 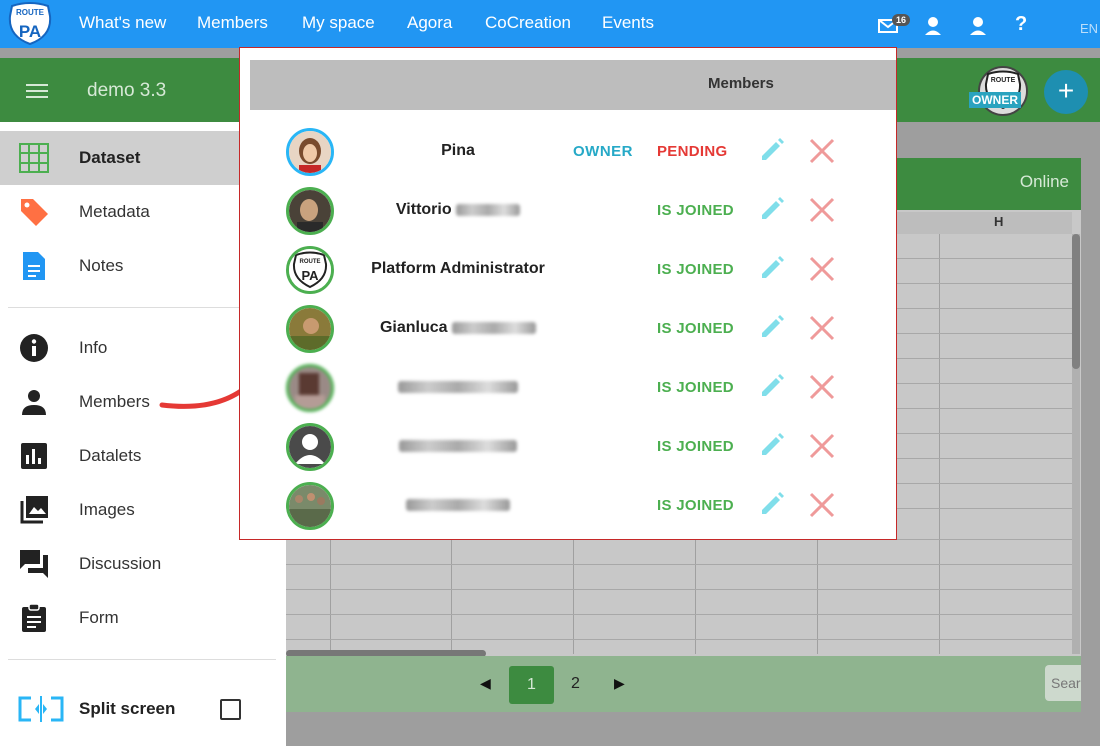 What do you see at coordinates (458, 328) in the screenshot?
I see `member-name: Gianluca` at bounding box center [458, 328].